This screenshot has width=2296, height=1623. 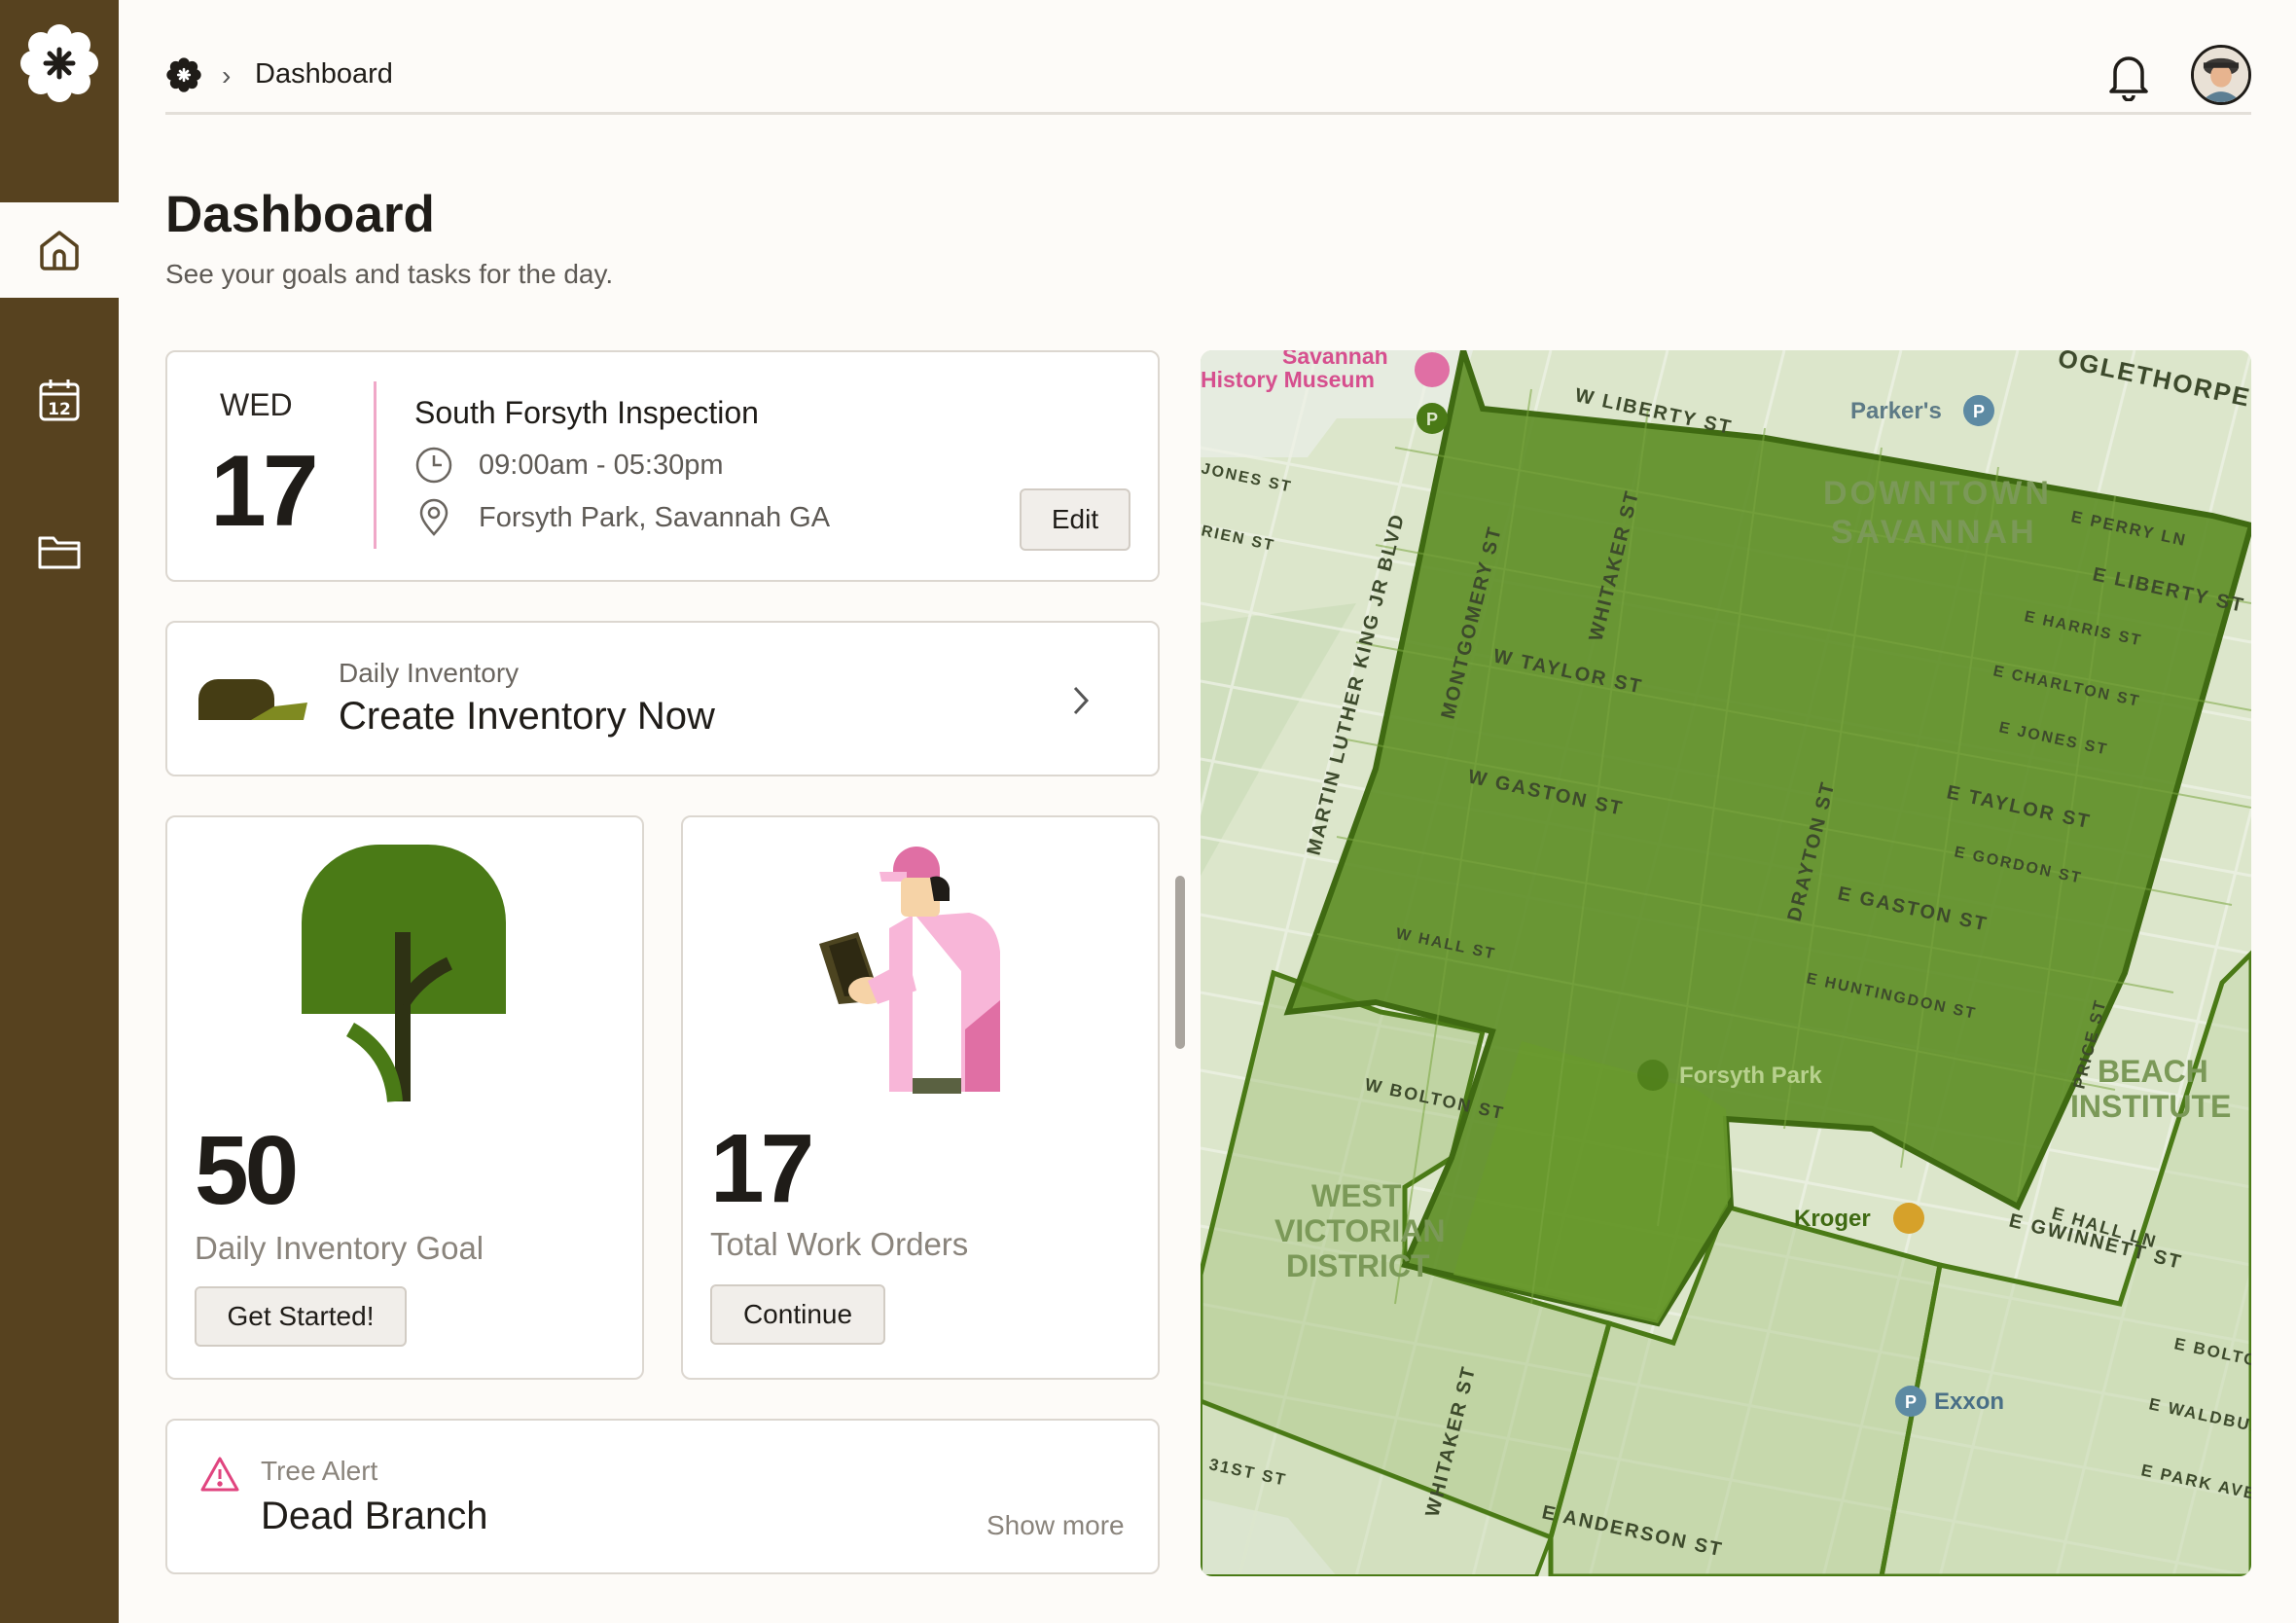 I want to click on scrollbar, so click(x=1180, y=962).